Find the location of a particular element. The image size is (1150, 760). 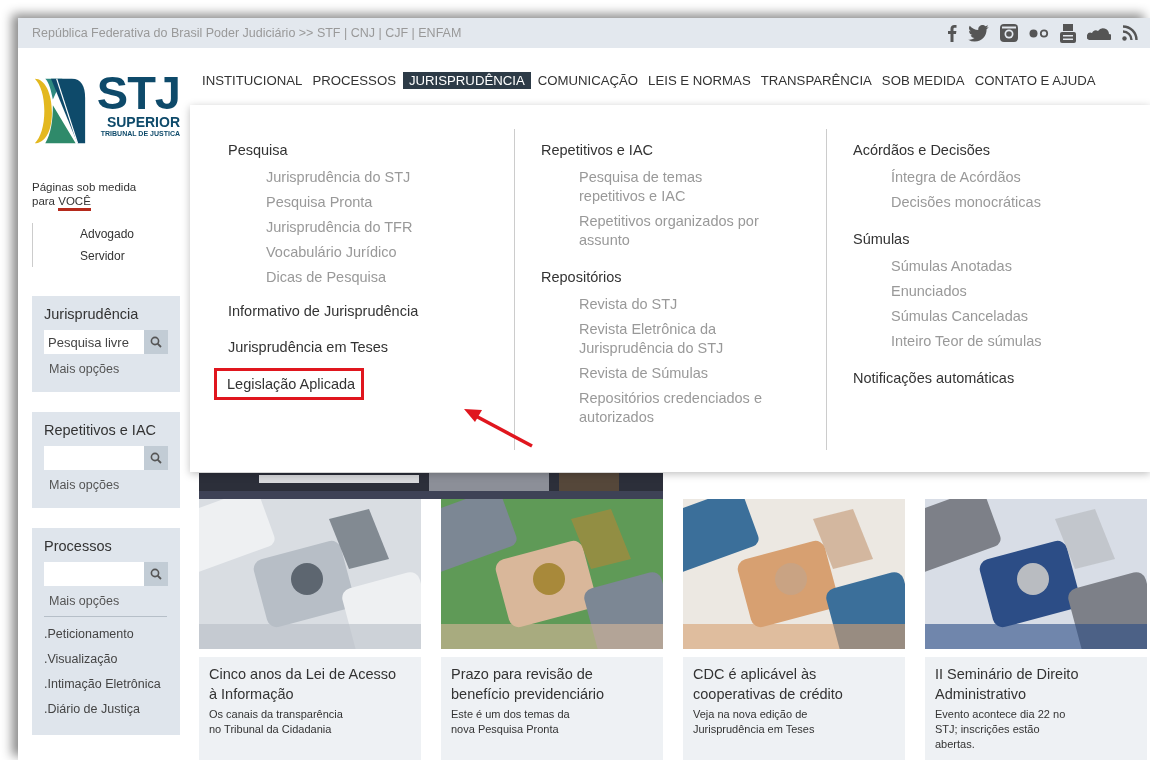

logo-name: SUPERIOR is located at coordinates (143, 122).